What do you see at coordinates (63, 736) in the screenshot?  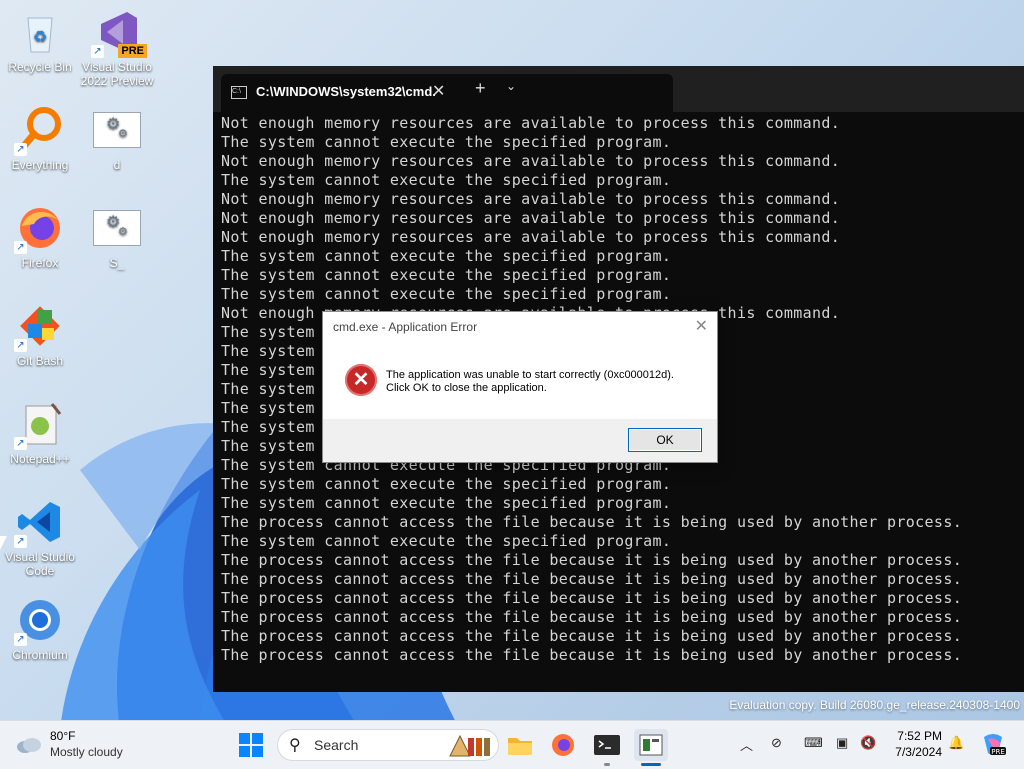 I see `weather-temperature: 80°F` at bounding box center [63, 736].